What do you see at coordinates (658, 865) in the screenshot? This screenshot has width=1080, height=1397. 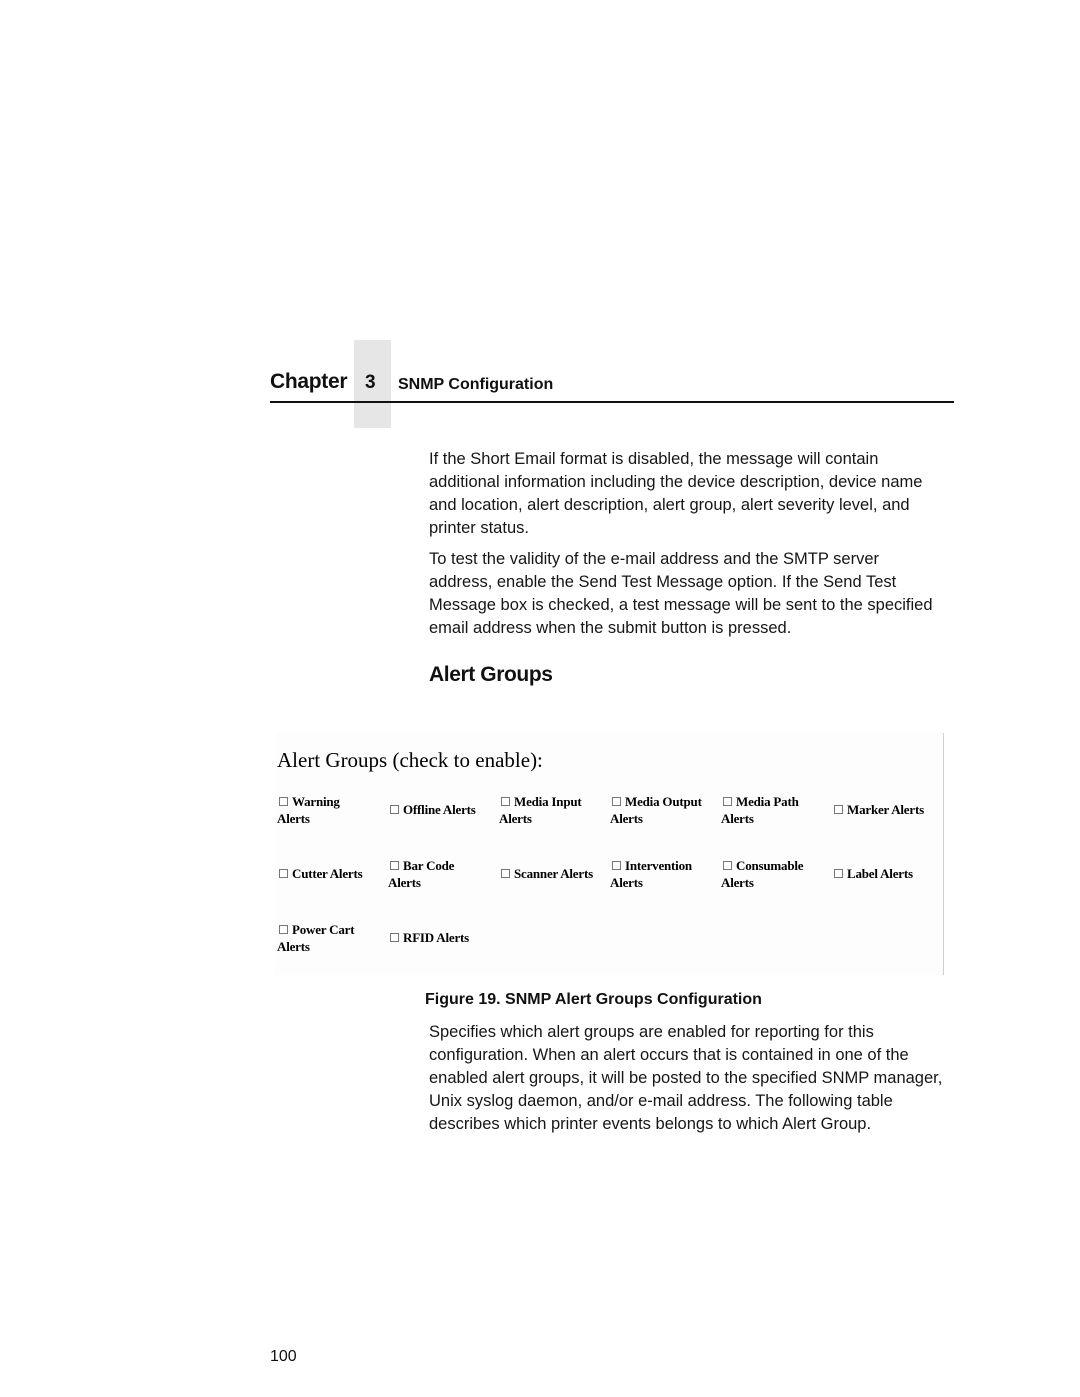 I see `alert-group-label: Intervention` at bounding box center [658, 865].